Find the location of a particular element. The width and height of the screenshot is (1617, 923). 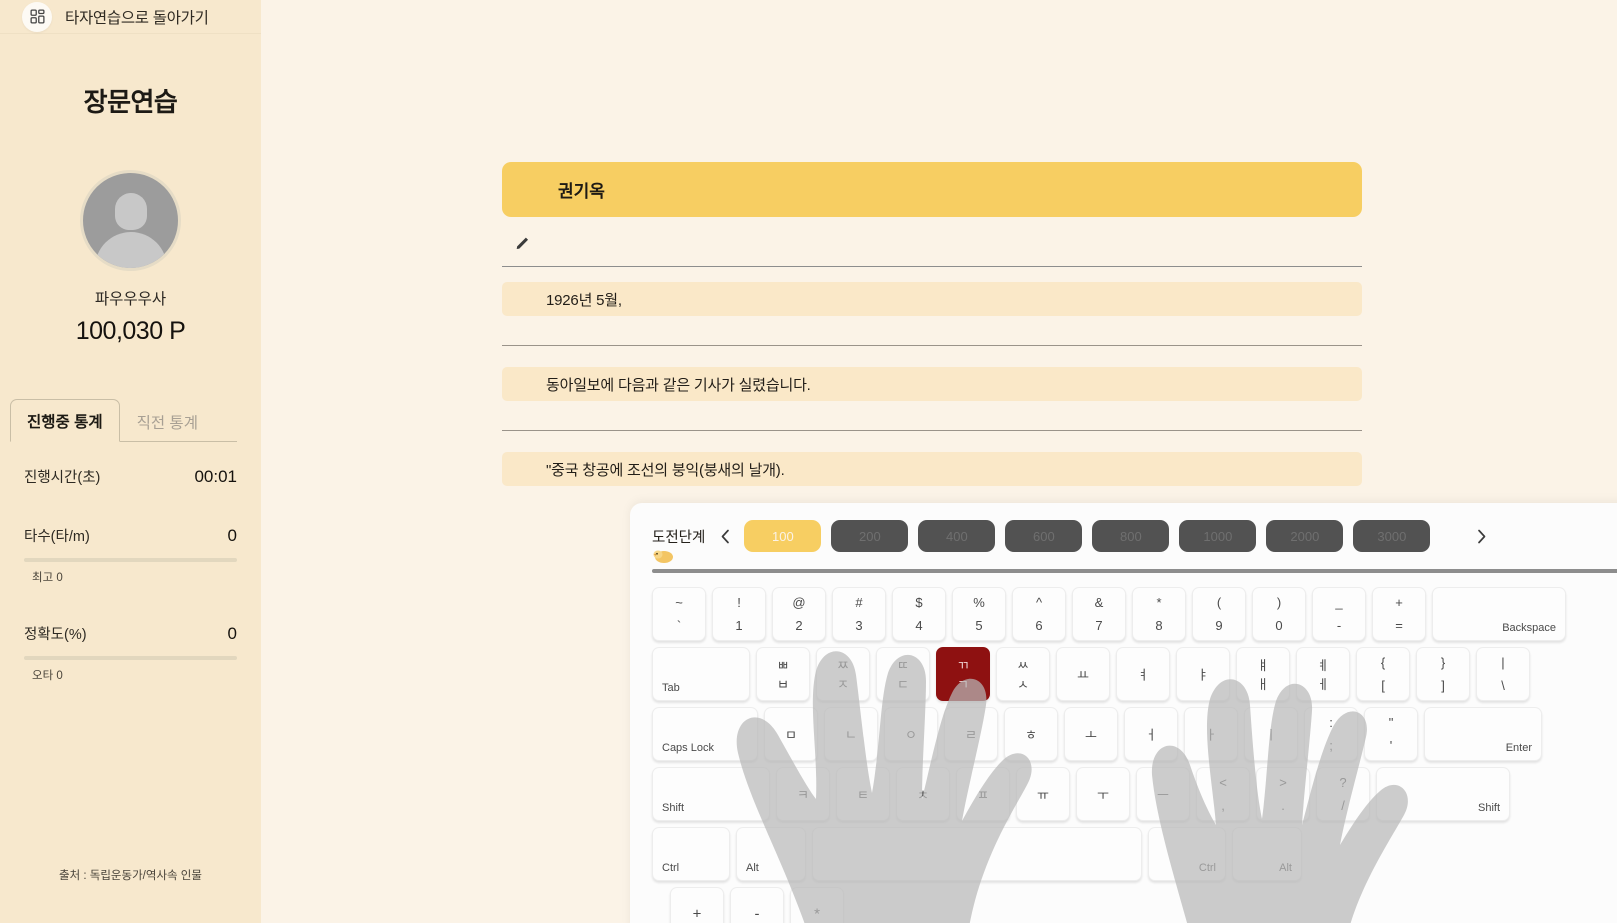

back-to-typing-practice-button: 타자연습으로 돌아가기 is located at coordinates (130, 17).